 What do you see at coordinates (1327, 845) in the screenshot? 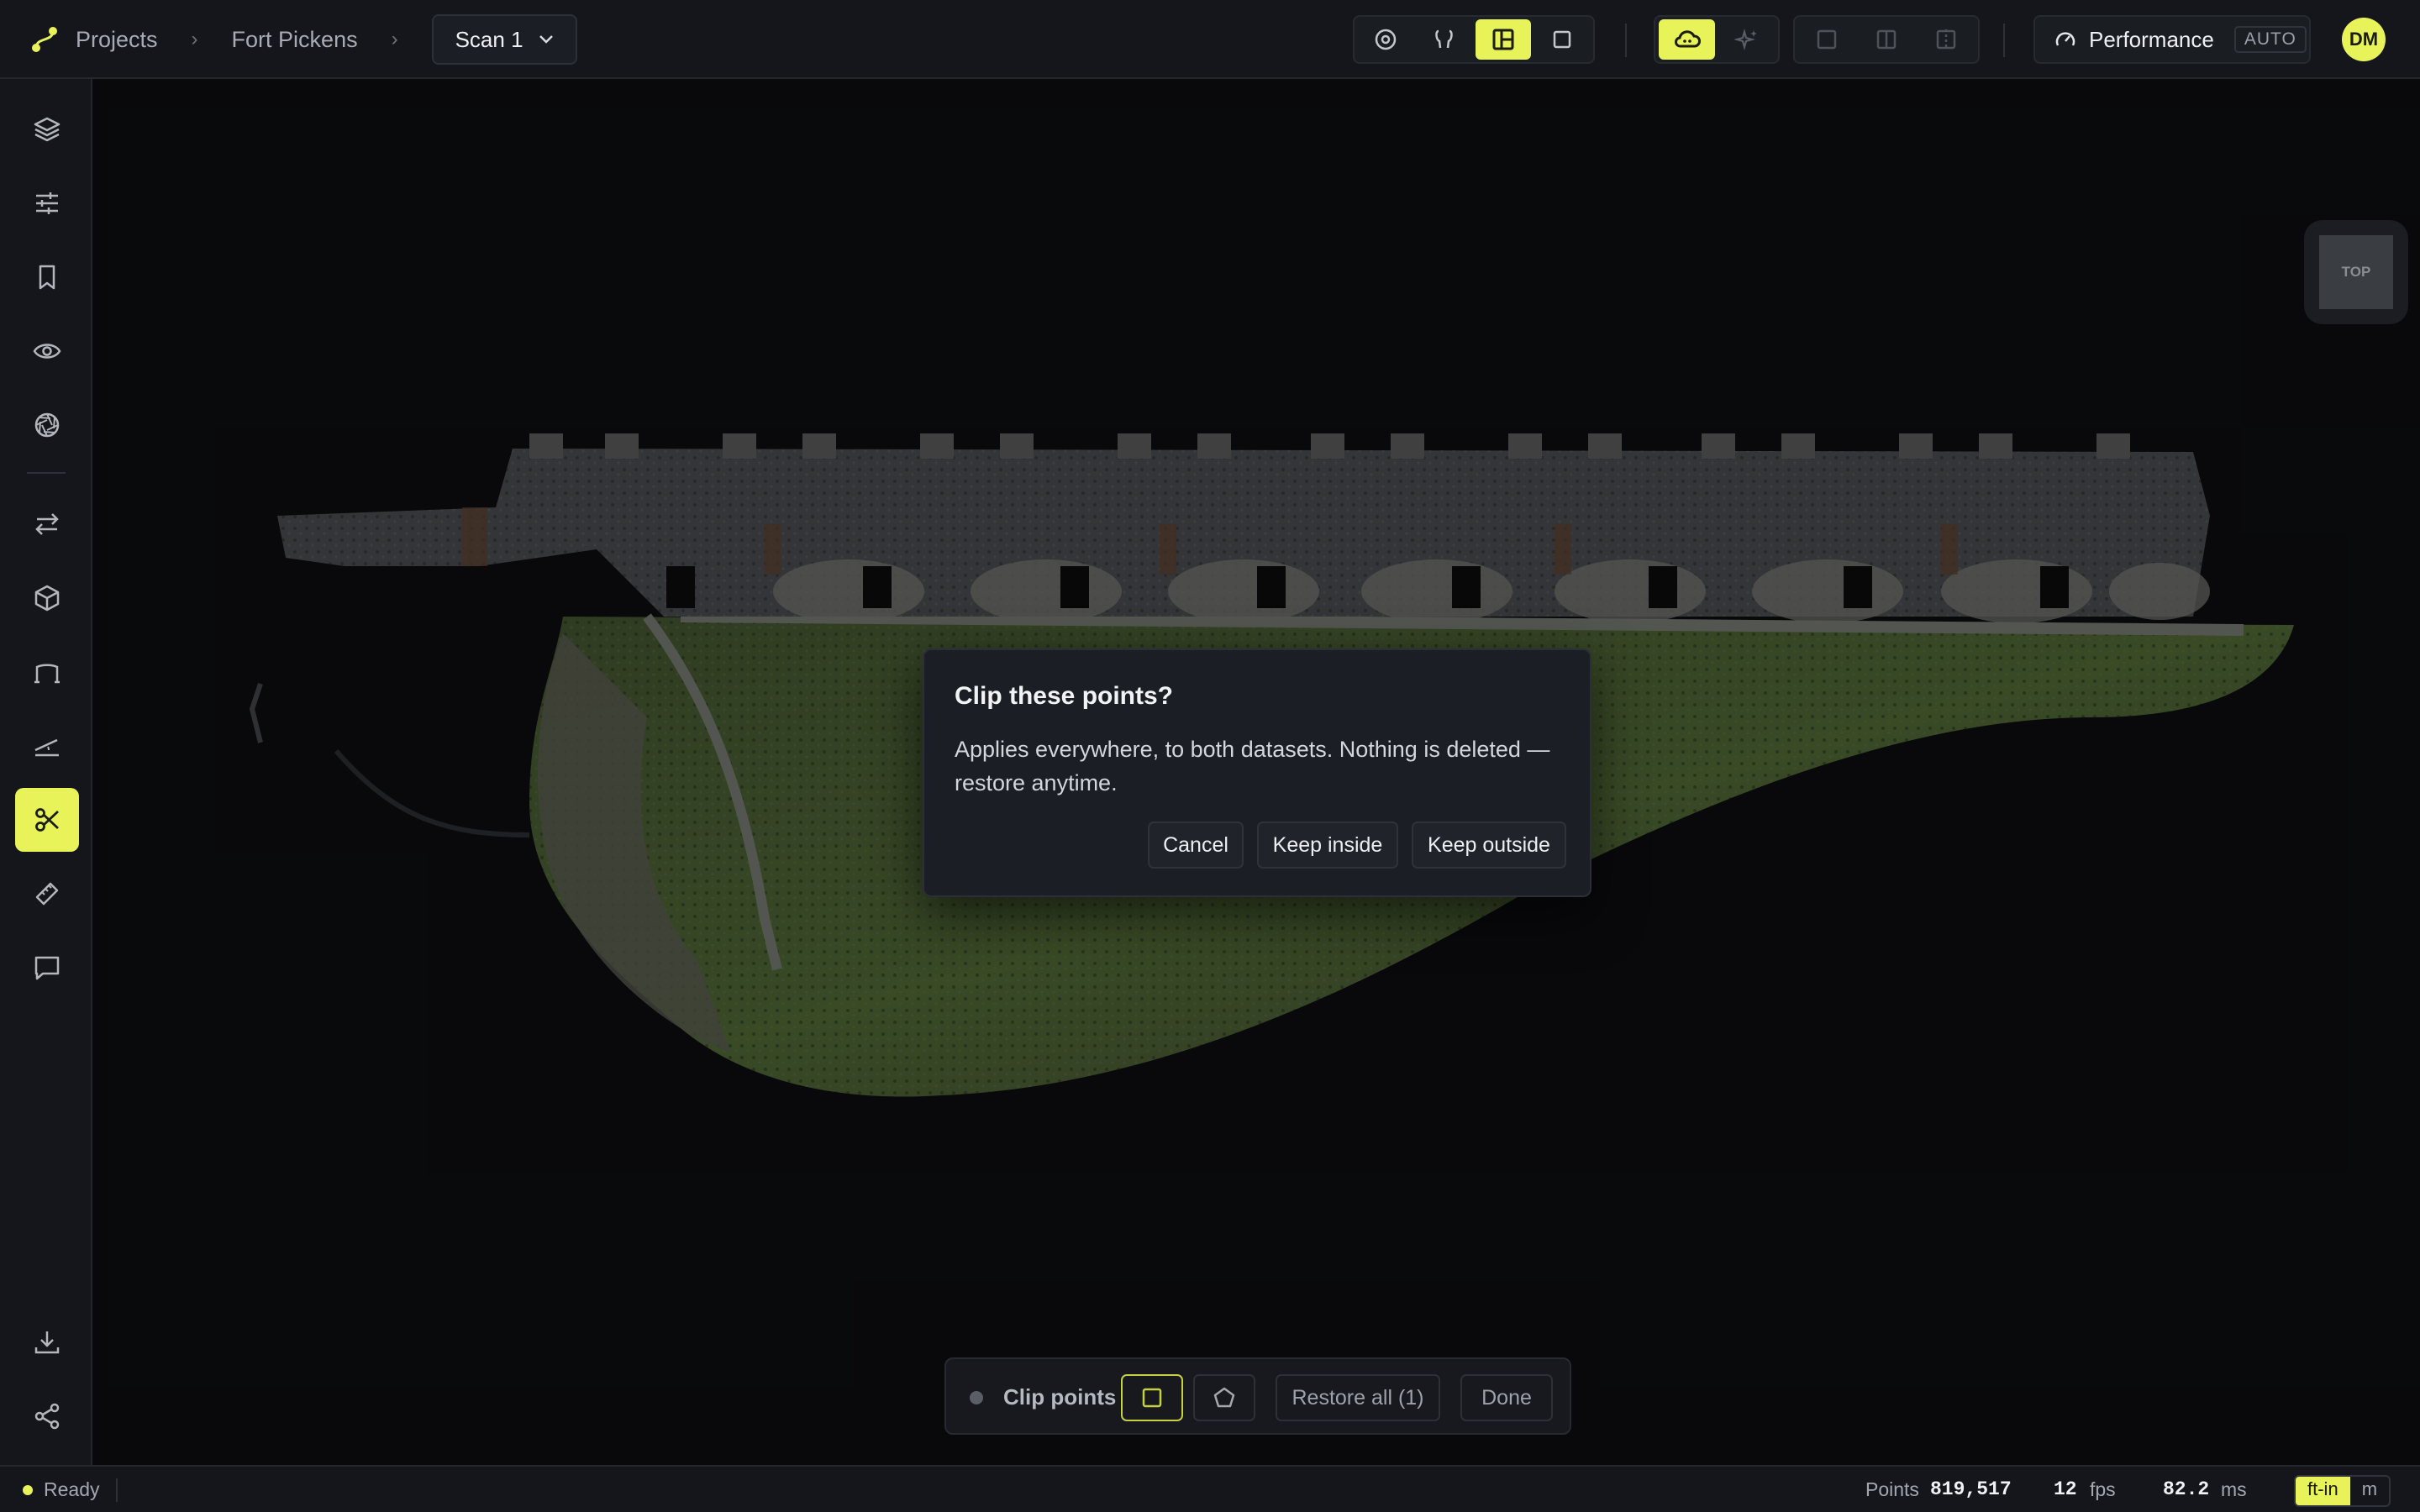
I see `keep-inside-button: Keep inside` at bounding box center [1327, 845].